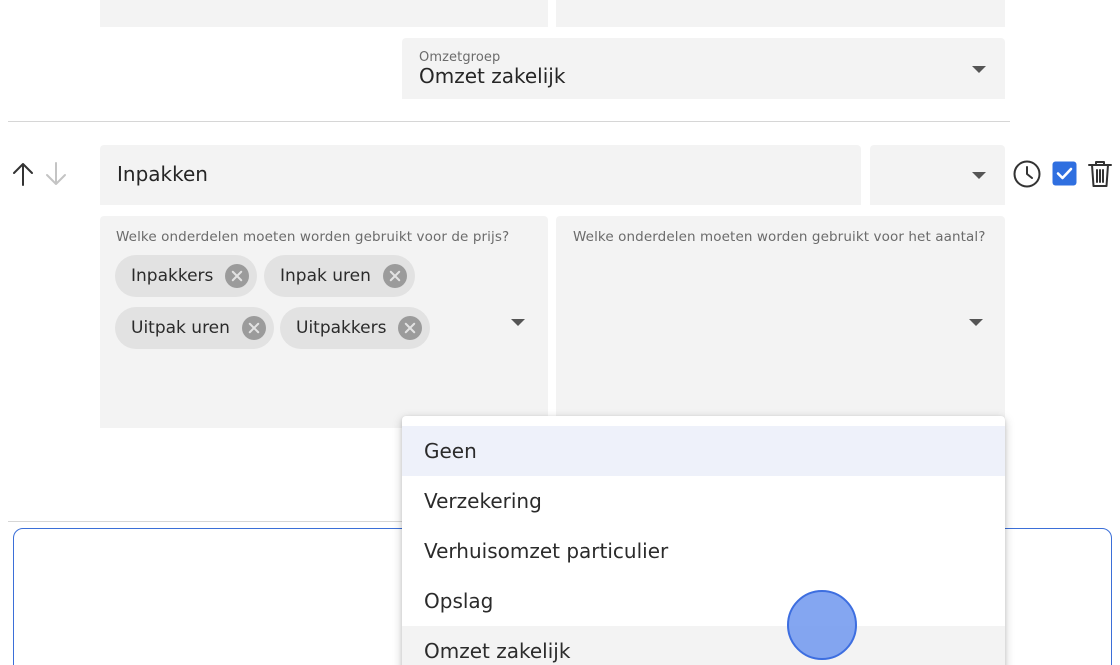  Describe the element at coordinates (780, 13) in the screenshot. I see `previous-field-right` at that location.